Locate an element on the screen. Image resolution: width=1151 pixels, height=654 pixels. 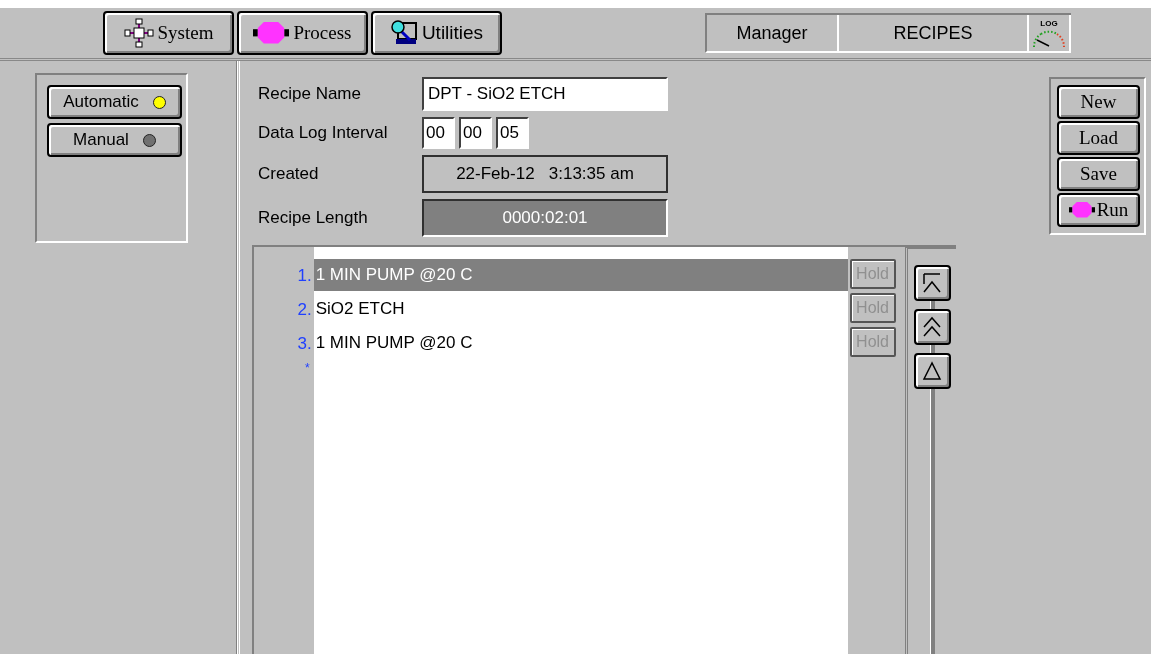
log-label: LOG is located at coordinates (1049, 23).